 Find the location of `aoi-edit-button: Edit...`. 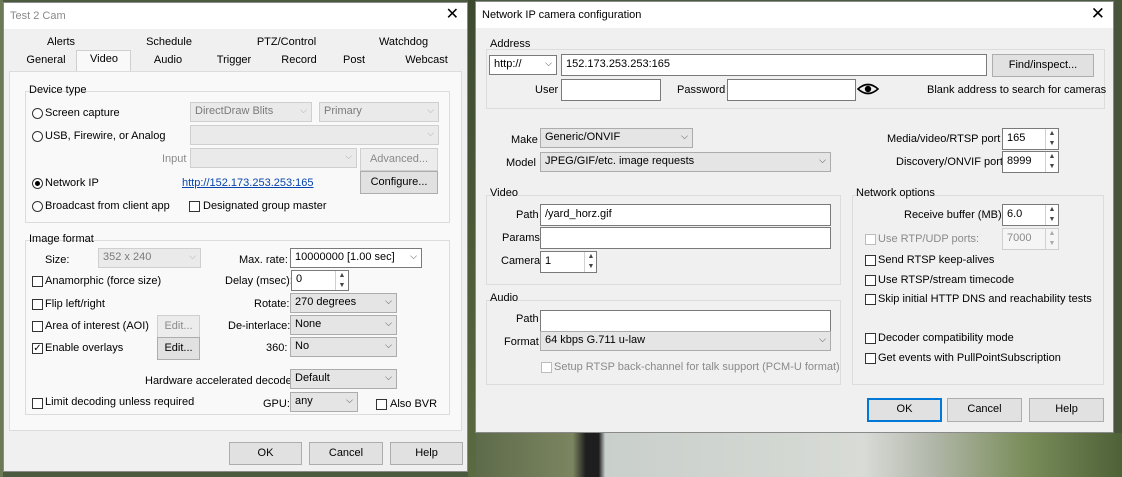

aoi-edit-button: Edit... is located at coordinates (178, 326).